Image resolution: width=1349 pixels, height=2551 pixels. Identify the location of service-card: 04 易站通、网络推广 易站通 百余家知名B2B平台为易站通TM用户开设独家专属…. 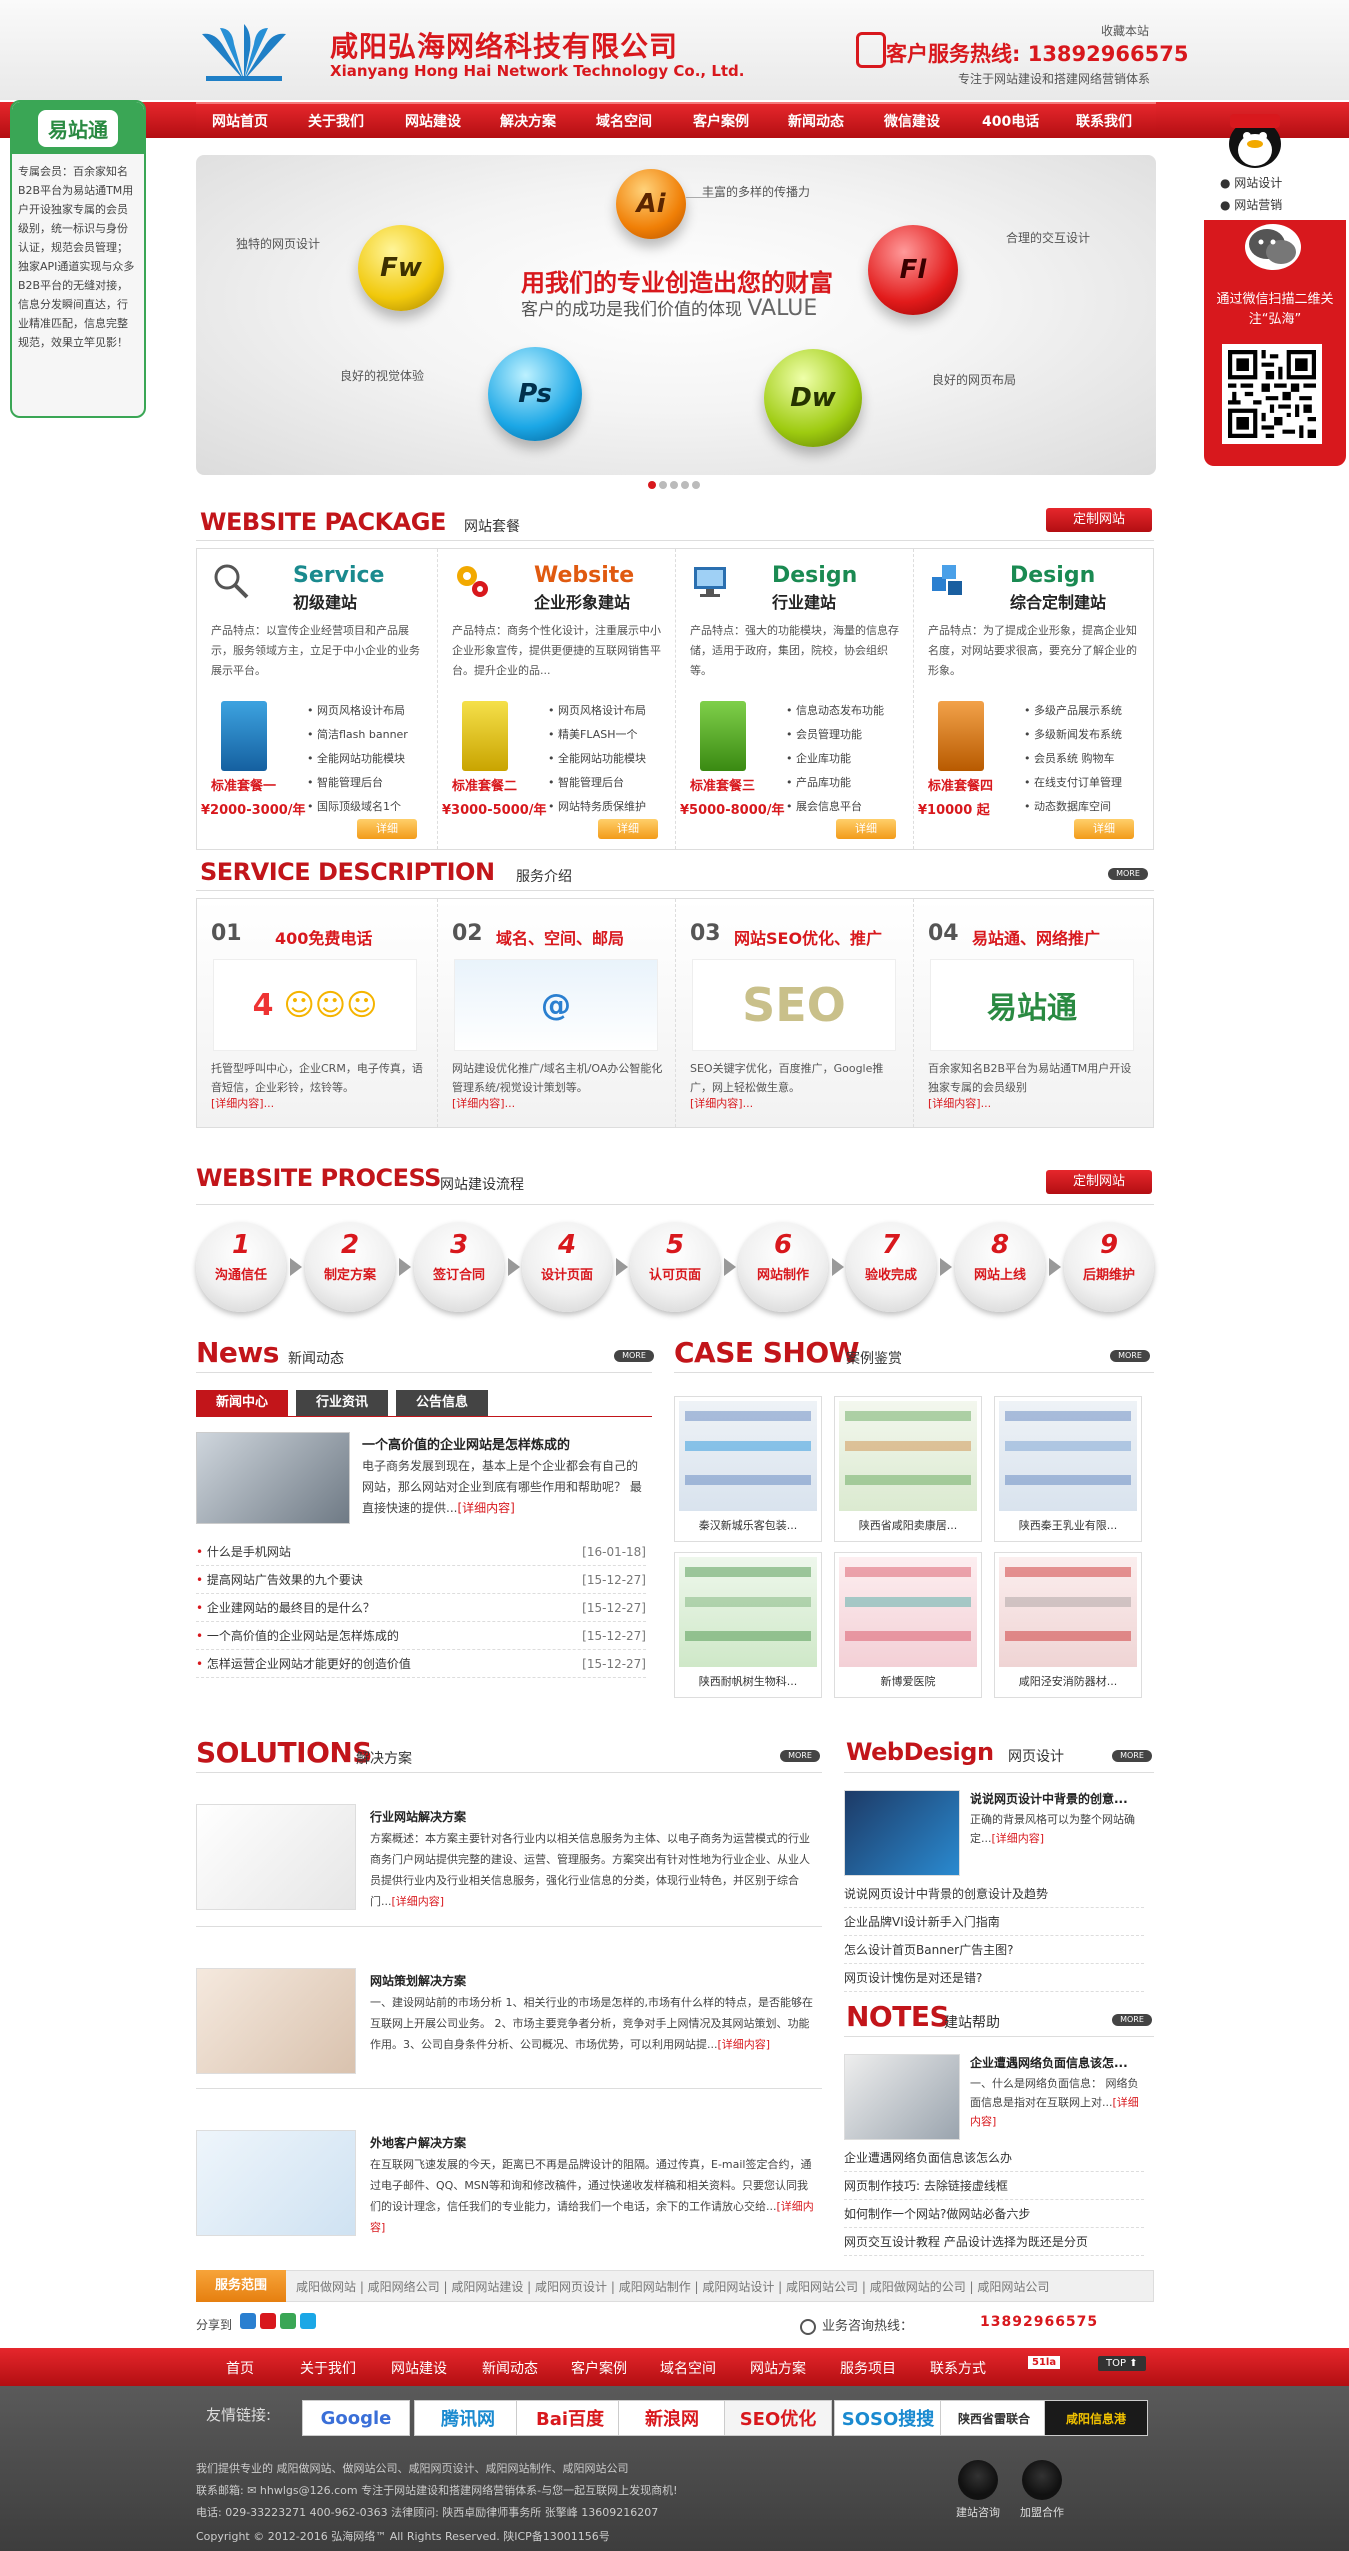
(1032, 1013).